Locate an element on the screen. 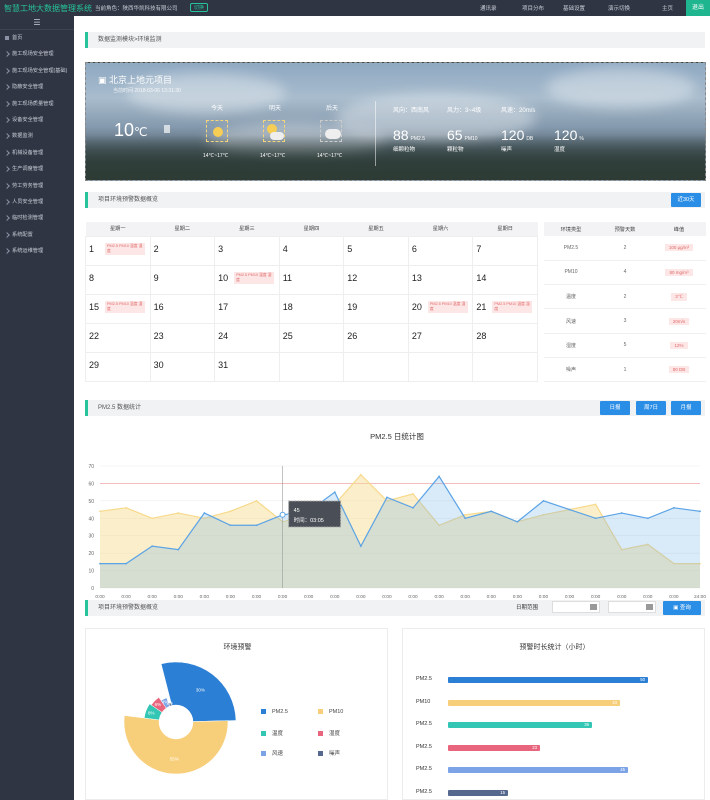 The width and height of the screenshot is (710, 800). sidebar-item: 施工现场安全管理 is located at coordinates (37, 54).